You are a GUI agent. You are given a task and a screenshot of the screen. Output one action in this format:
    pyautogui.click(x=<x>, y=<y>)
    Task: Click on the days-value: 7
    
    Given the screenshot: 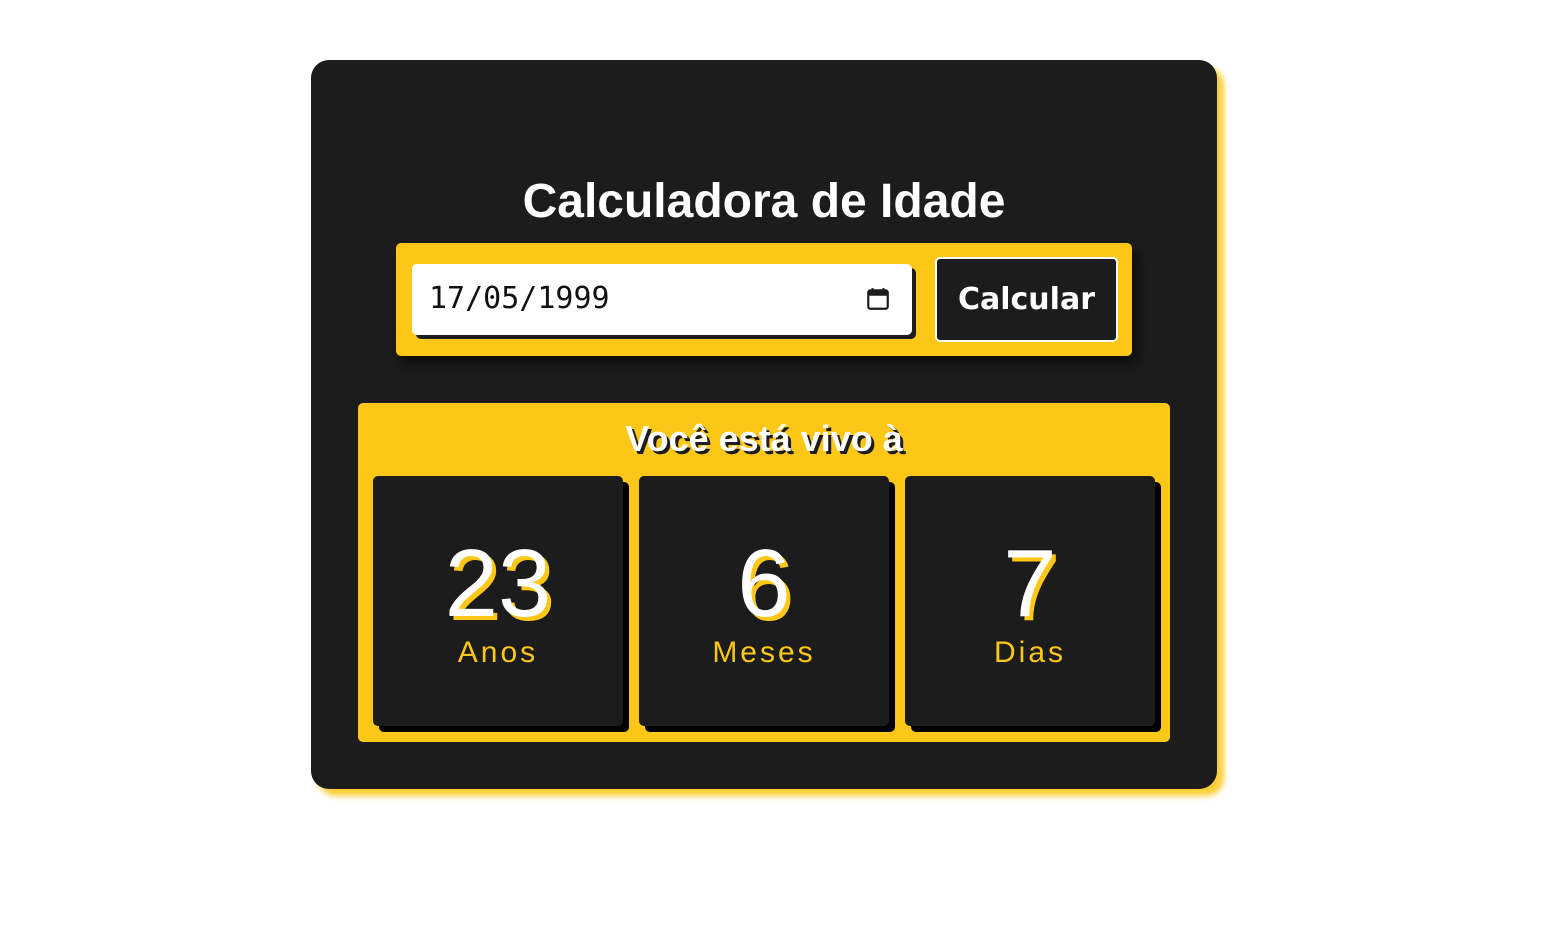 What is the action you would take?
    pyautogui.click(x=1030, y=583)
    